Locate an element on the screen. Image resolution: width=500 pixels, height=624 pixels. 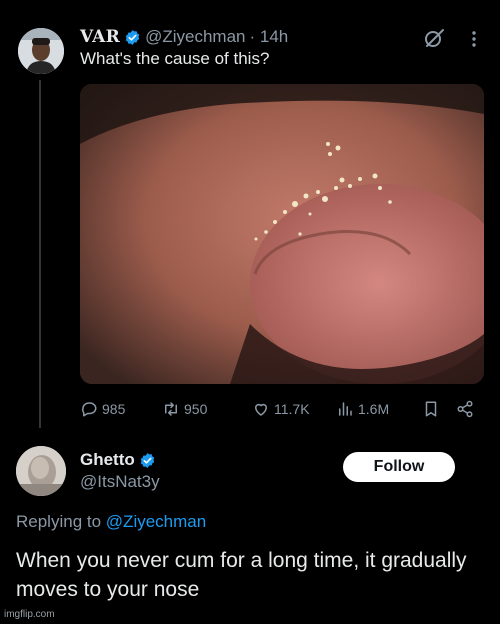
reply-count: 985 is located at coordinates (114, 409).